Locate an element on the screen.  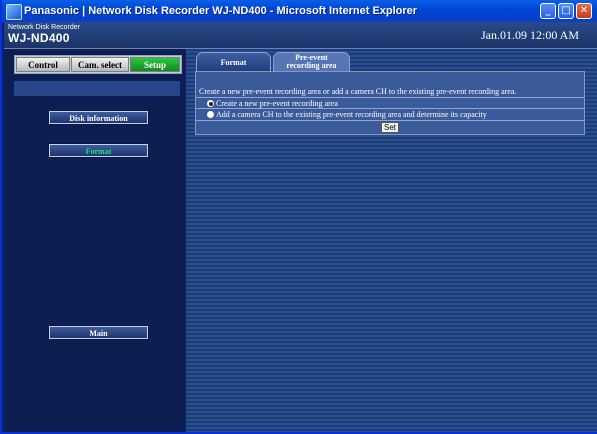
tab-pre-event-recording-area: Pre-event recording area is located at coordinates (311, 61).